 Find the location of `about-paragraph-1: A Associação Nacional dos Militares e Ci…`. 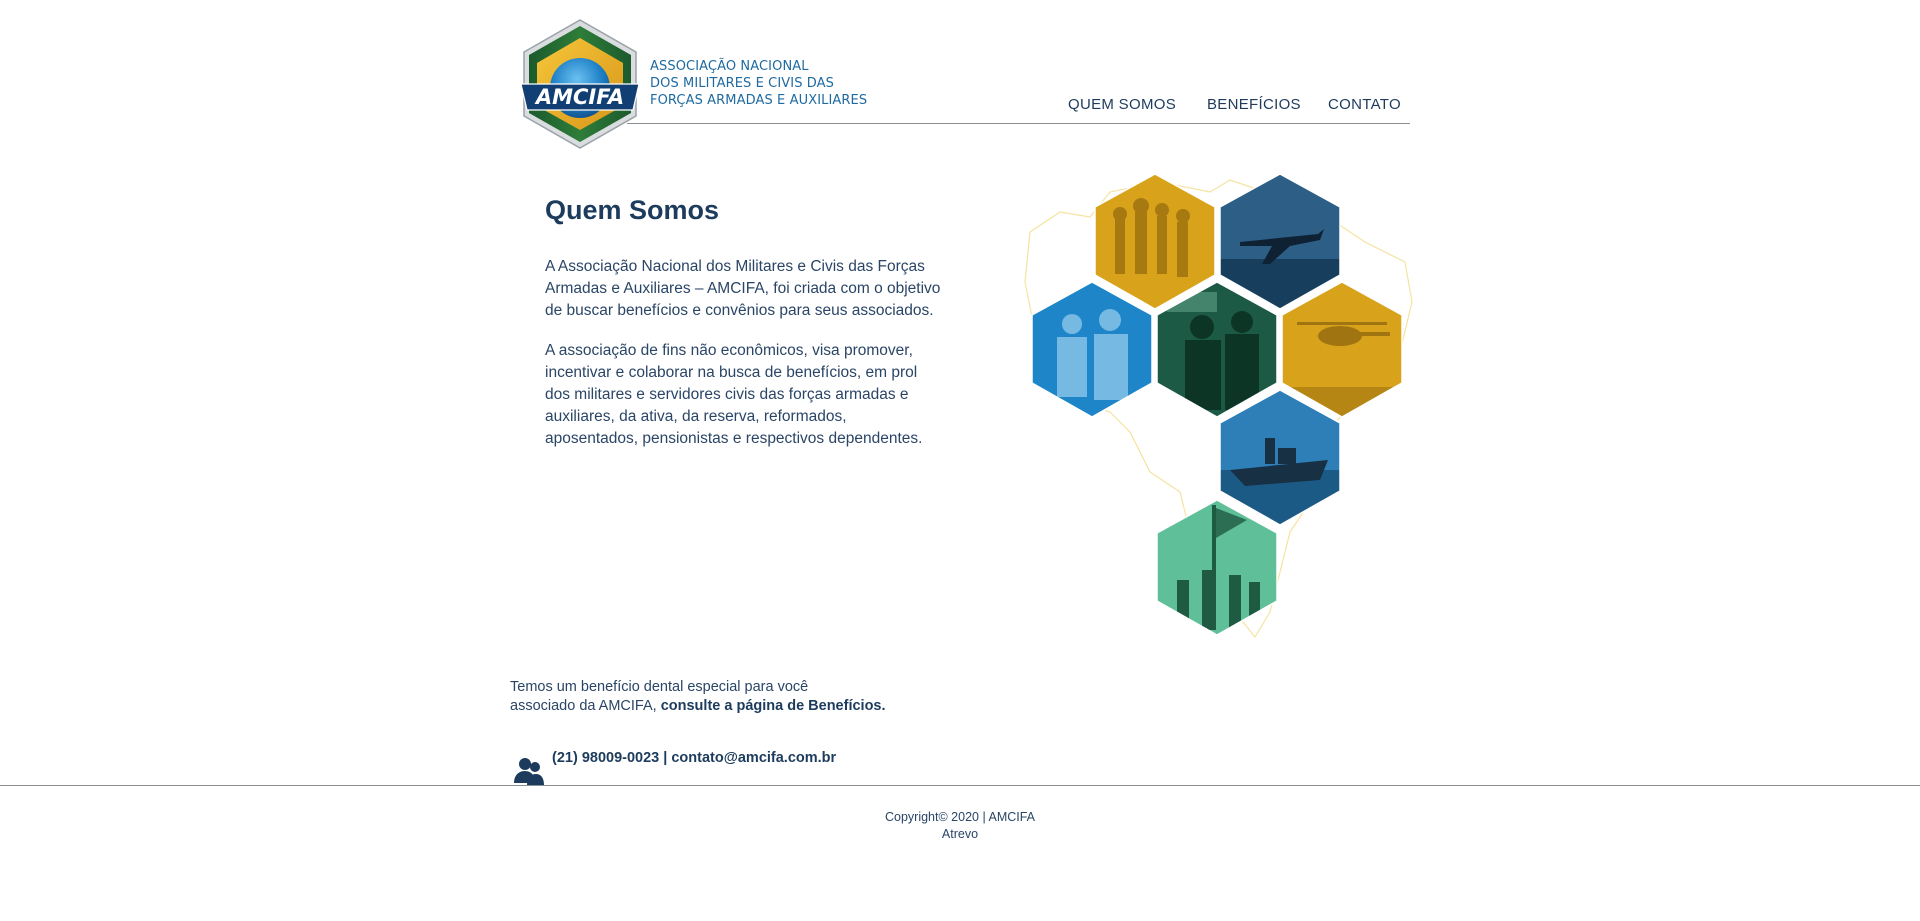

about-paragraph-1: A Associação Nacional dos Militares e Ci… is located at coordinates (742, 289).